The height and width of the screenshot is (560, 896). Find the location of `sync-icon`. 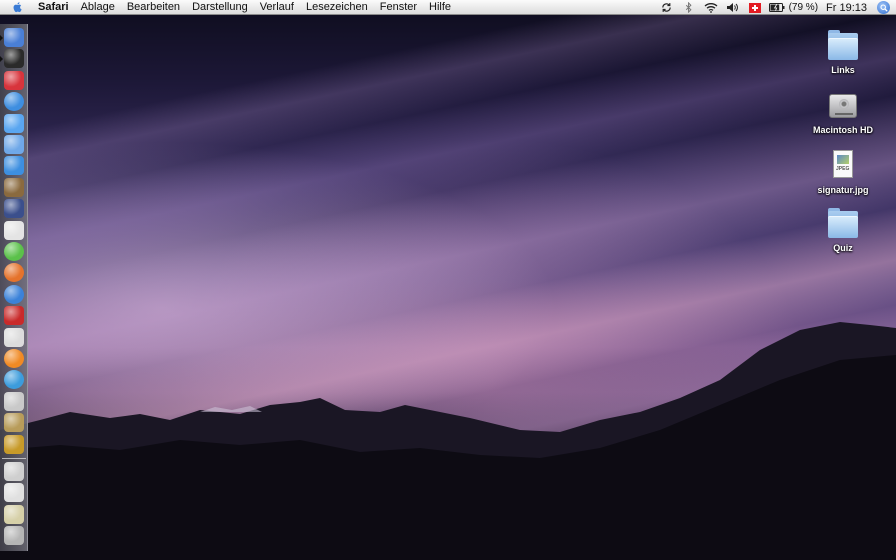

sync-icon is located at coordinates (667, 7).